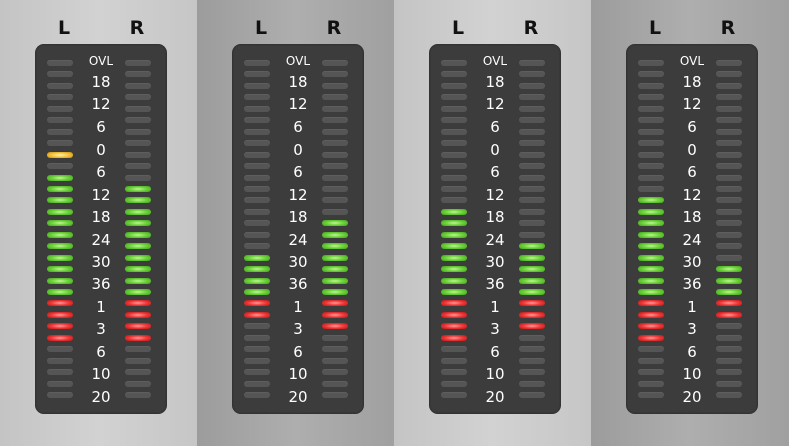 This screenshot has width=789, height=446. What do you see at coordinates (64, 28) in the screenshot?
I see `channel-label-left: L` at bounding box center [64, 28].